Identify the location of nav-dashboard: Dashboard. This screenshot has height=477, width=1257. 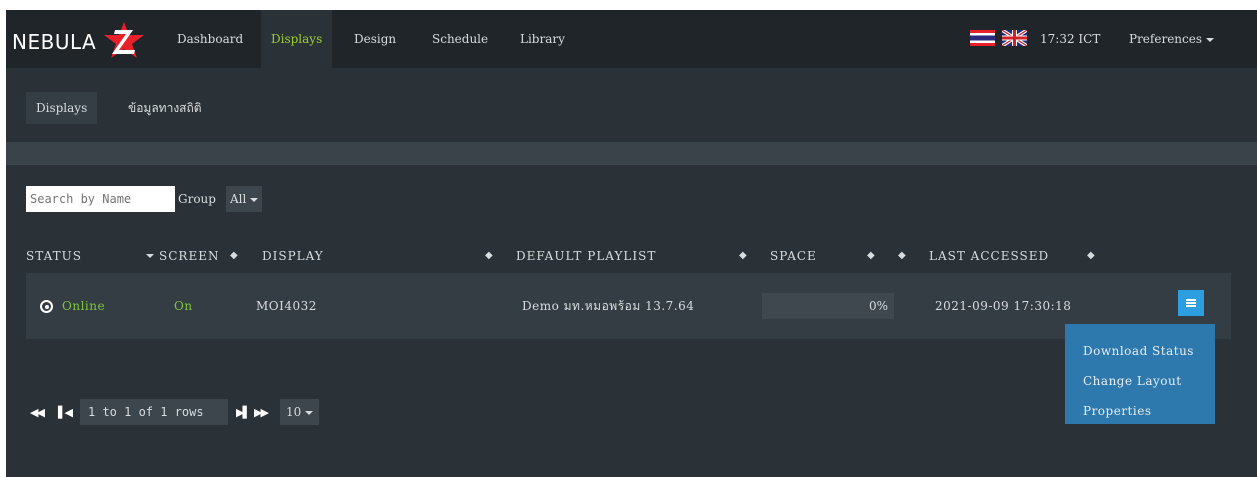
(210, 39).